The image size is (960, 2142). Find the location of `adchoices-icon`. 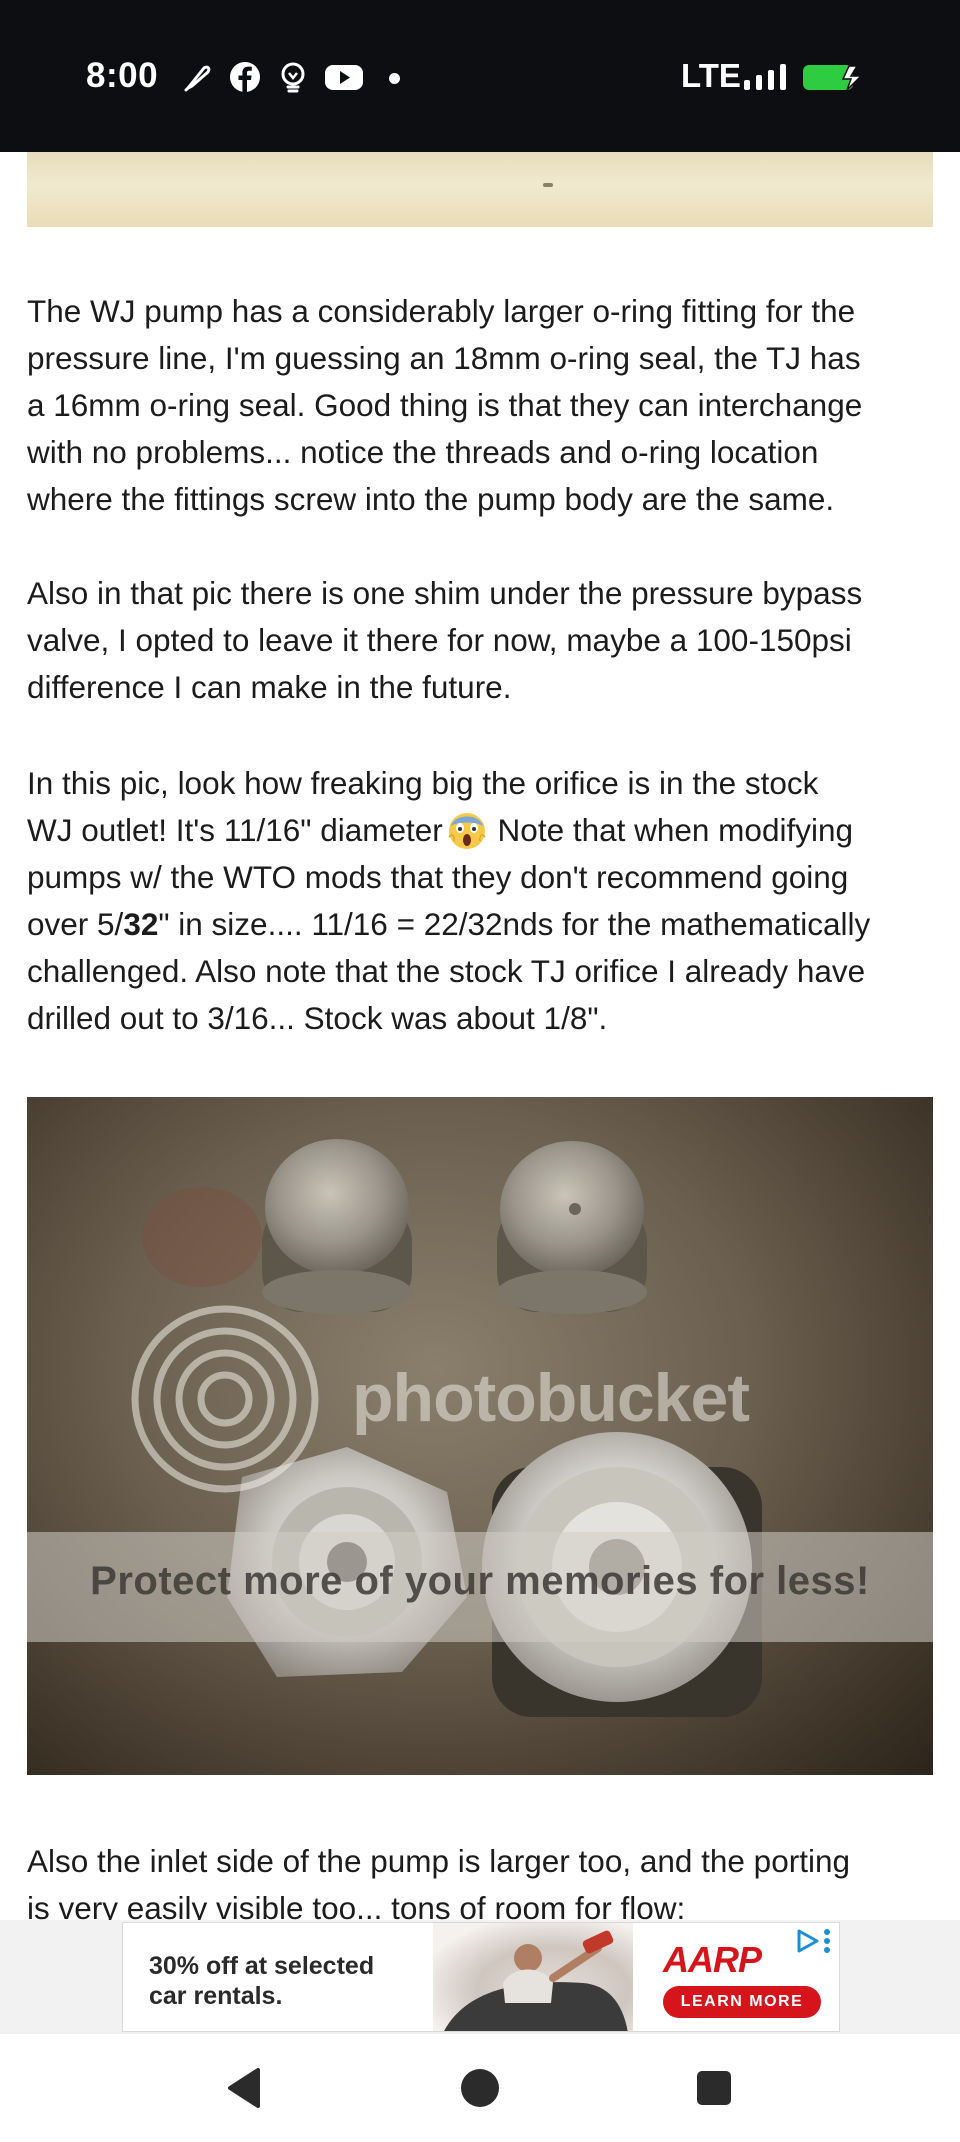

adchoices-icon is located at coordinates (813, 1942).